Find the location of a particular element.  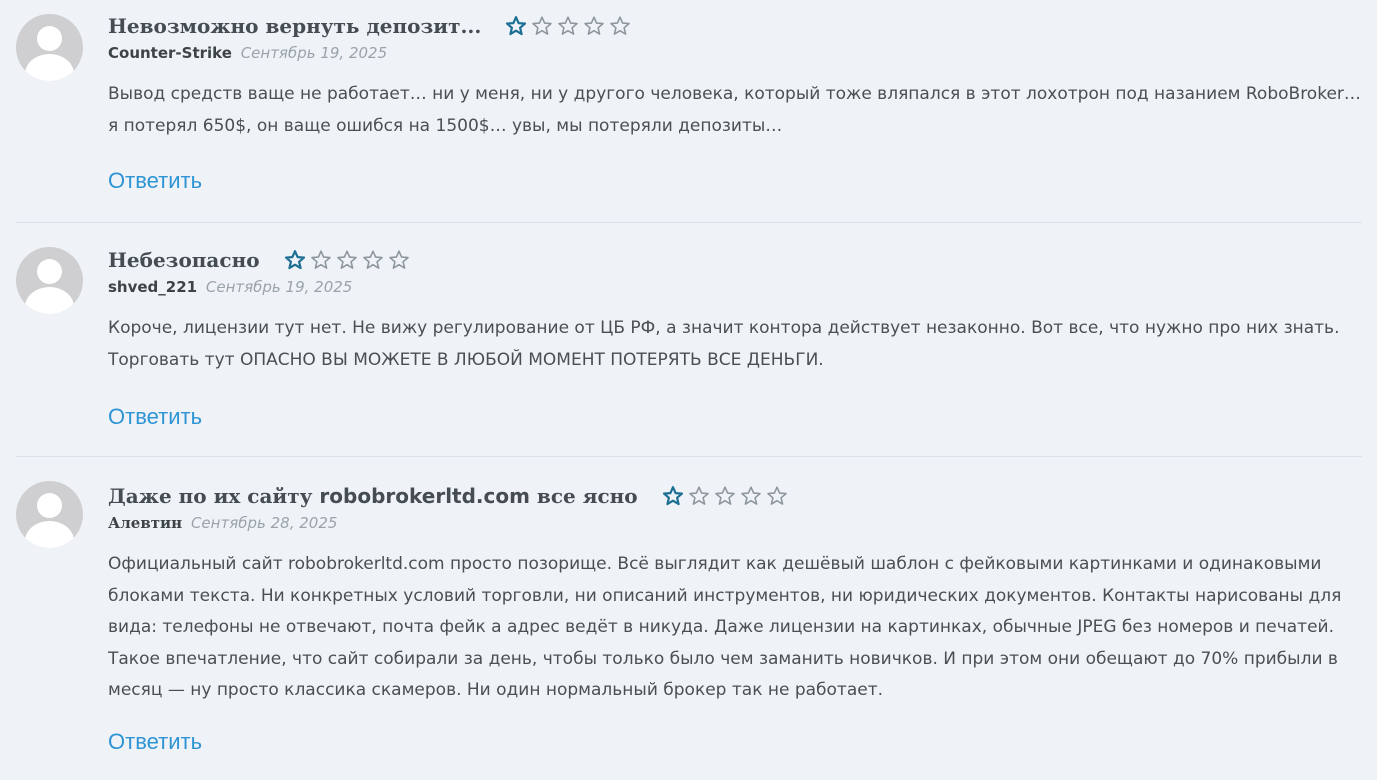

comment-header: Небезопасно is located at coordinates (735, 260).